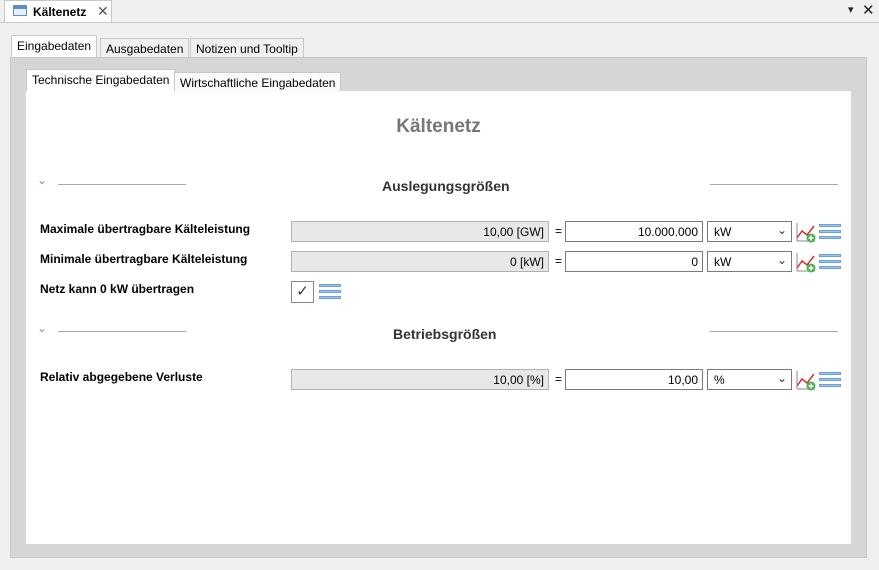 The height and width of the screenshot is (570, 879). What do you see at coordinates (302, 292) in the screenshot?
I see `zero-transfer-checkbox: ✓` at bounding box center [302, 292].